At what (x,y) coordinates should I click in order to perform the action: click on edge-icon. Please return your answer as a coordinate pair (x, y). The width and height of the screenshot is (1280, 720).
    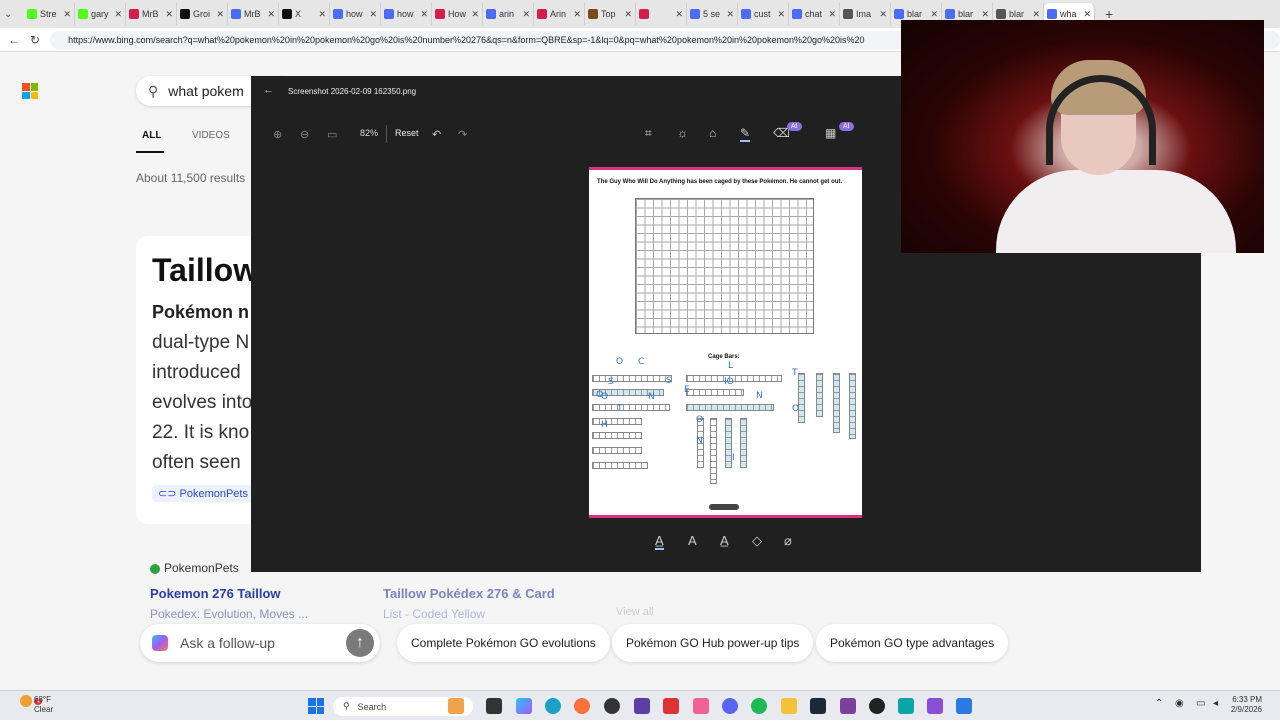
    Looking at the image, I should click on (553, 706).